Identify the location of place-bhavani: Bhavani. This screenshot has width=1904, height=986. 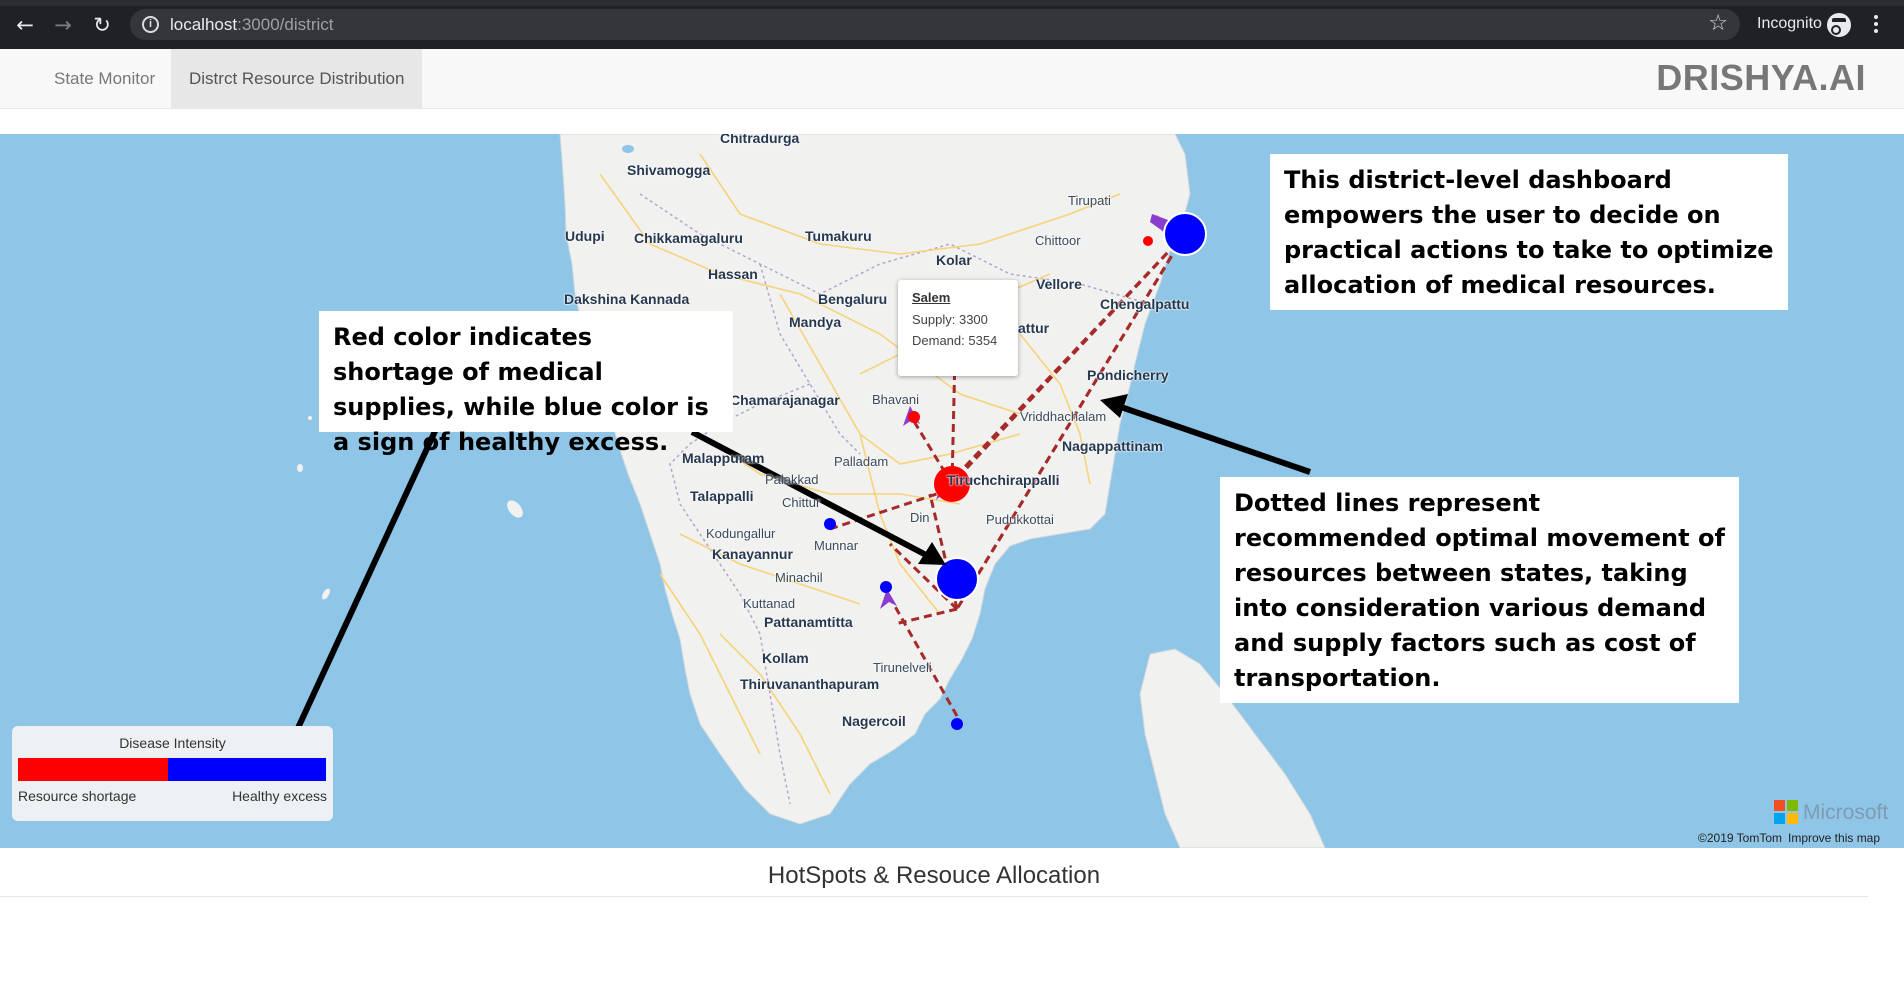
(895, 399).